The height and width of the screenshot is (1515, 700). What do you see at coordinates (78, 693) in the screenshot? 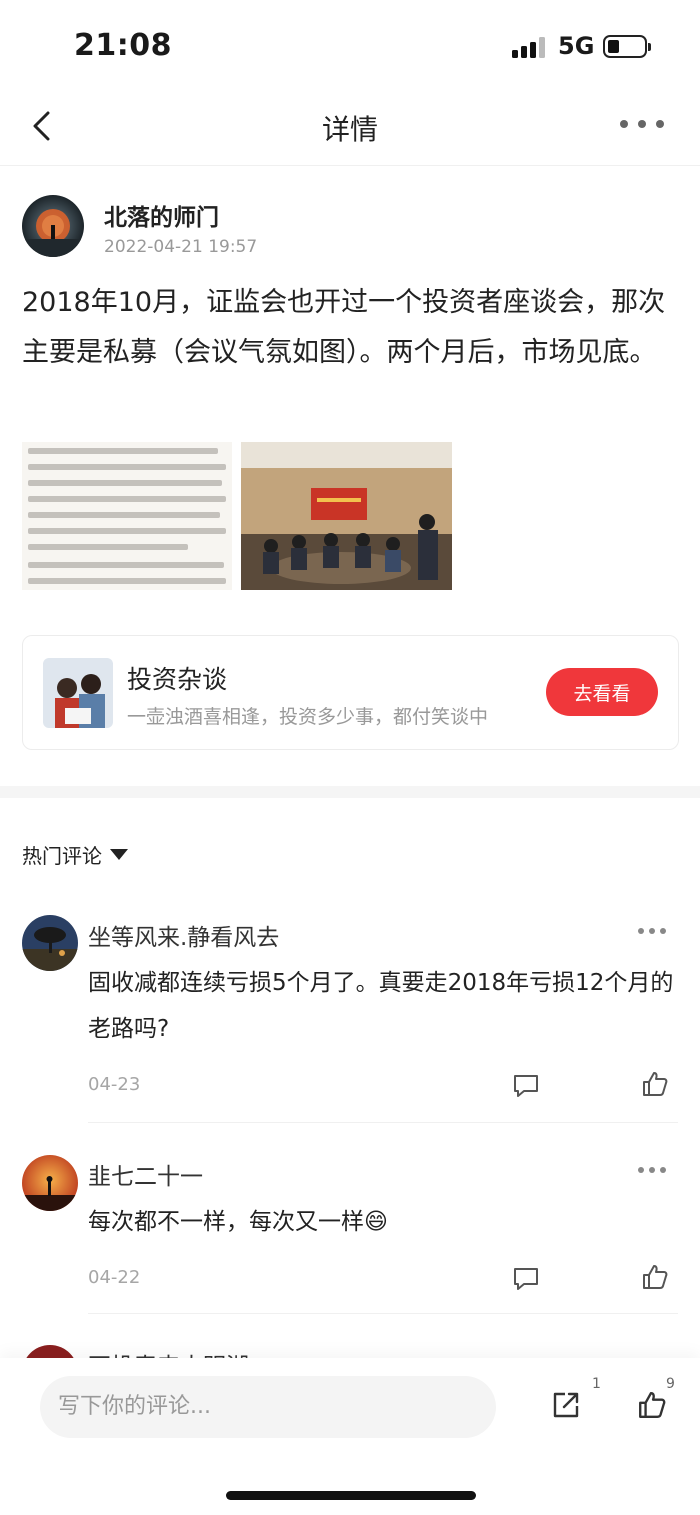
I see `channel-thumbnail` at bounding box center [78, 693].